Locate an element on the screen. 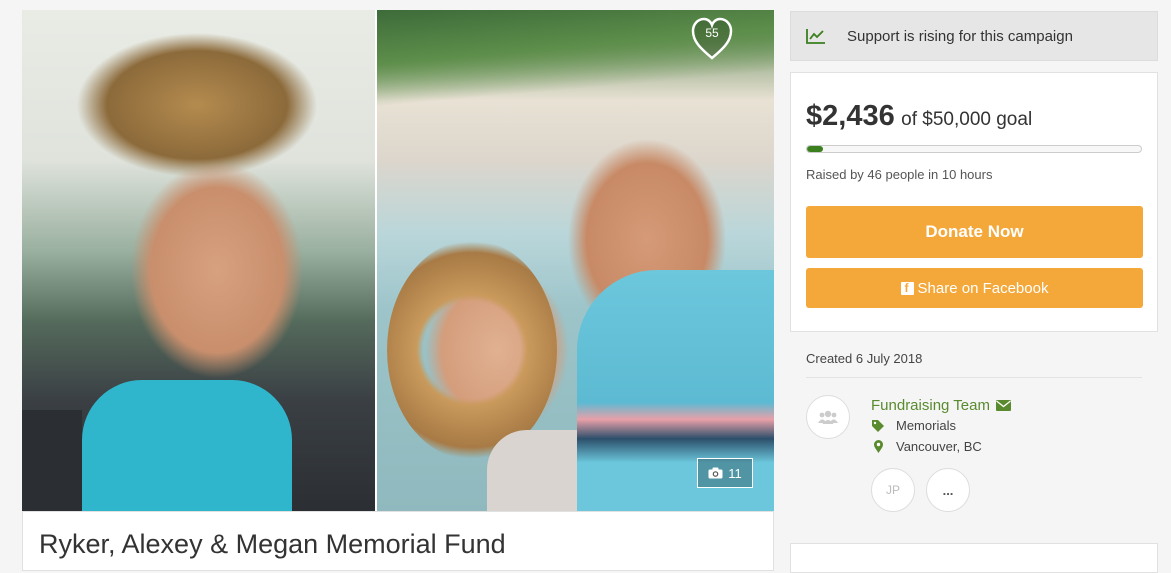  share-facebook-button: Share on Facebook is located at coordinates (974, 288).